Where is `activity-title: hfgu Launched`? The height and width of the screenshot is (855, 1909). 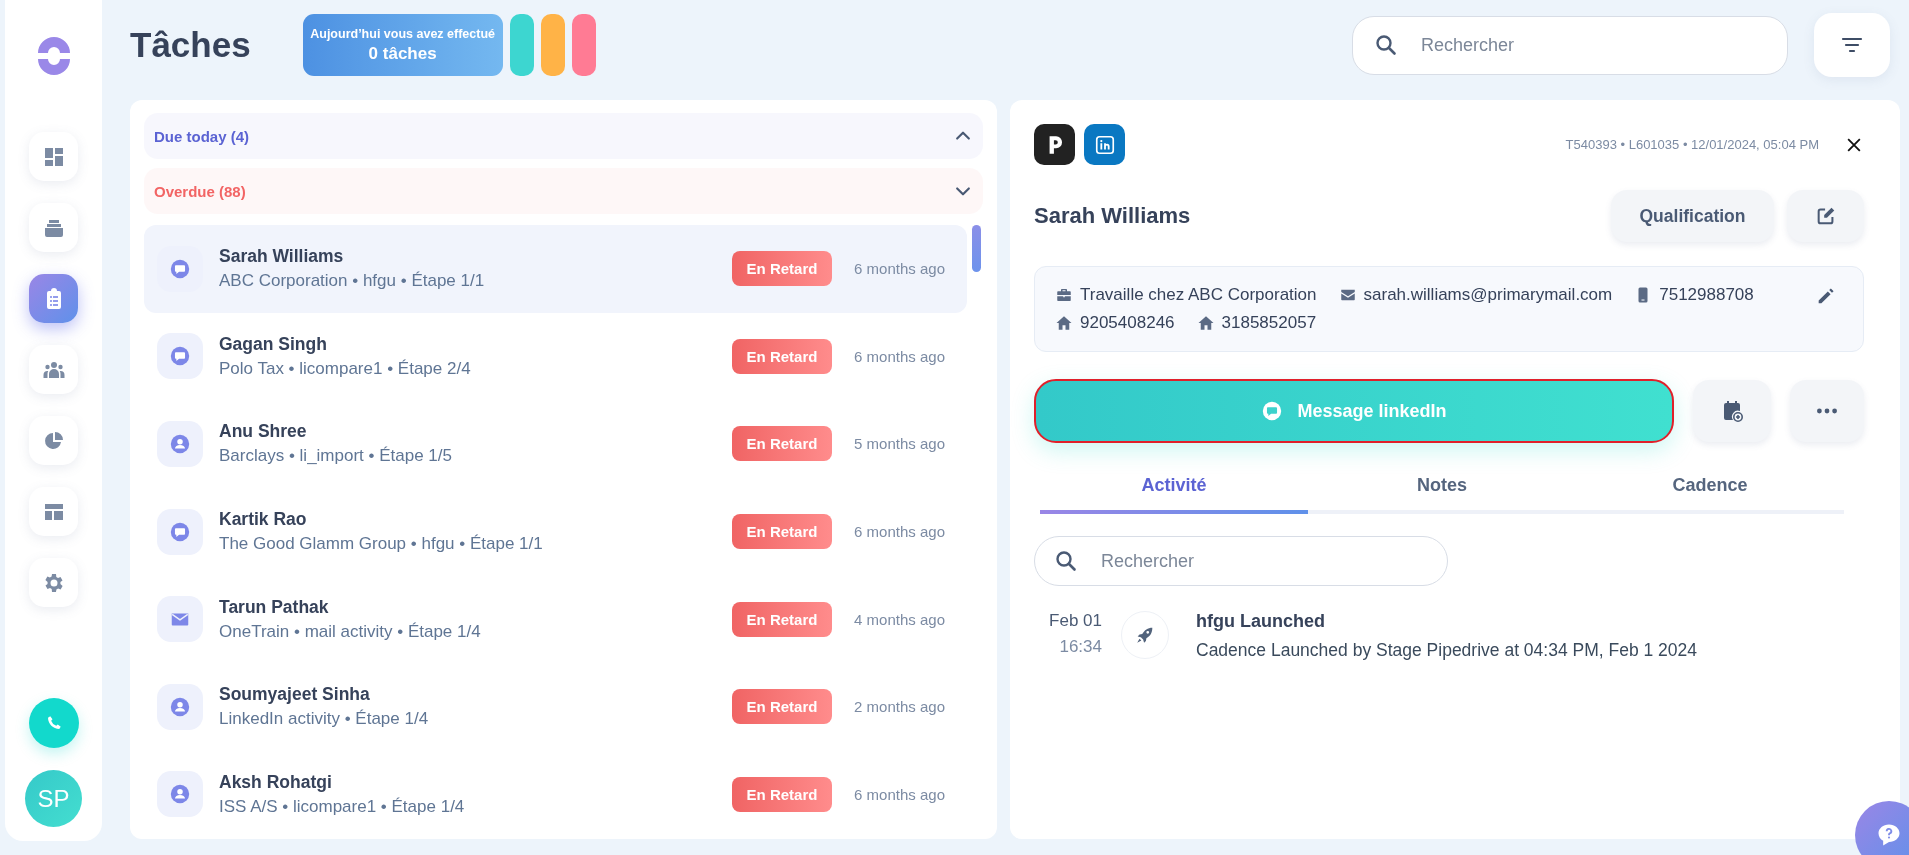
activity-title: hfgu Launched is located at coordinates (1261, 621).